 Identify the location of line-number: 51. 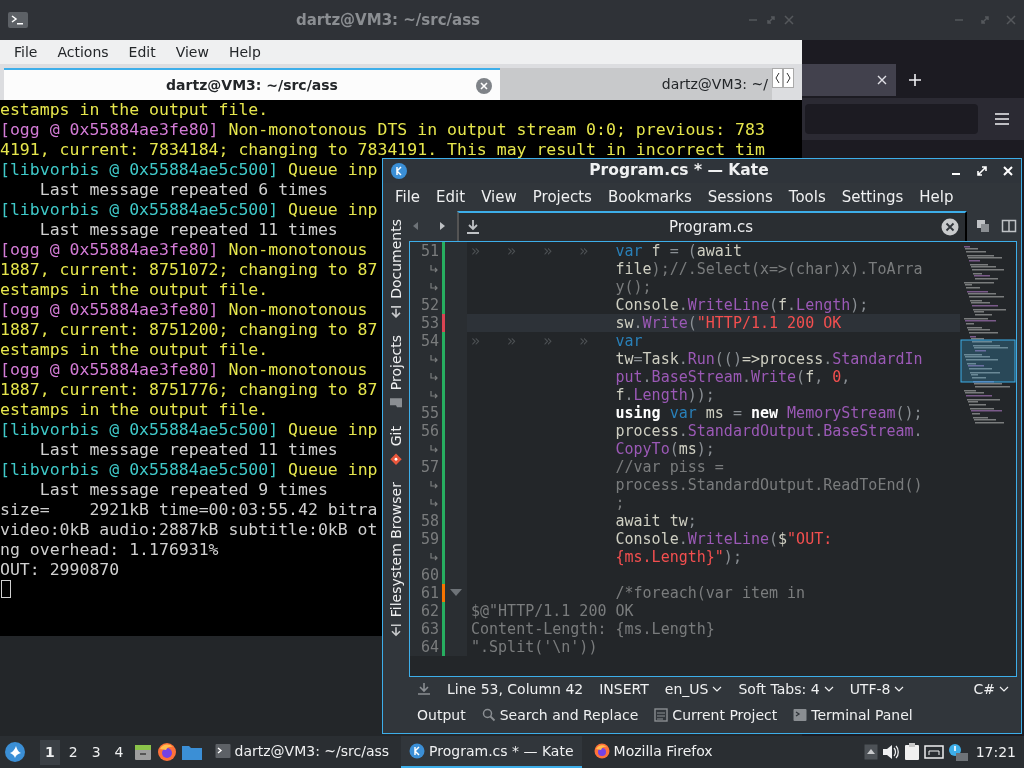
(429, 251).